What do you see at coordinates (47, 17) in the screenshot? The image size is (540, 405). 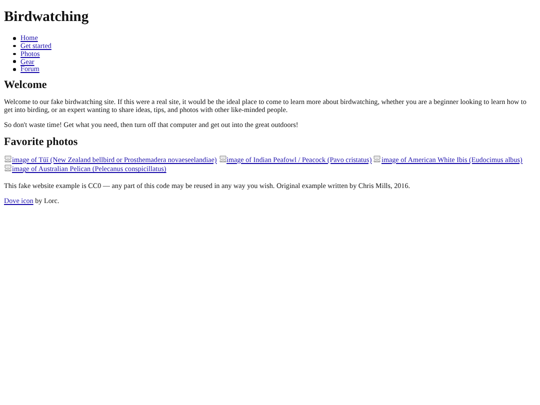 I see `site-title: Birdwatching` at bounding box center [47, 17].